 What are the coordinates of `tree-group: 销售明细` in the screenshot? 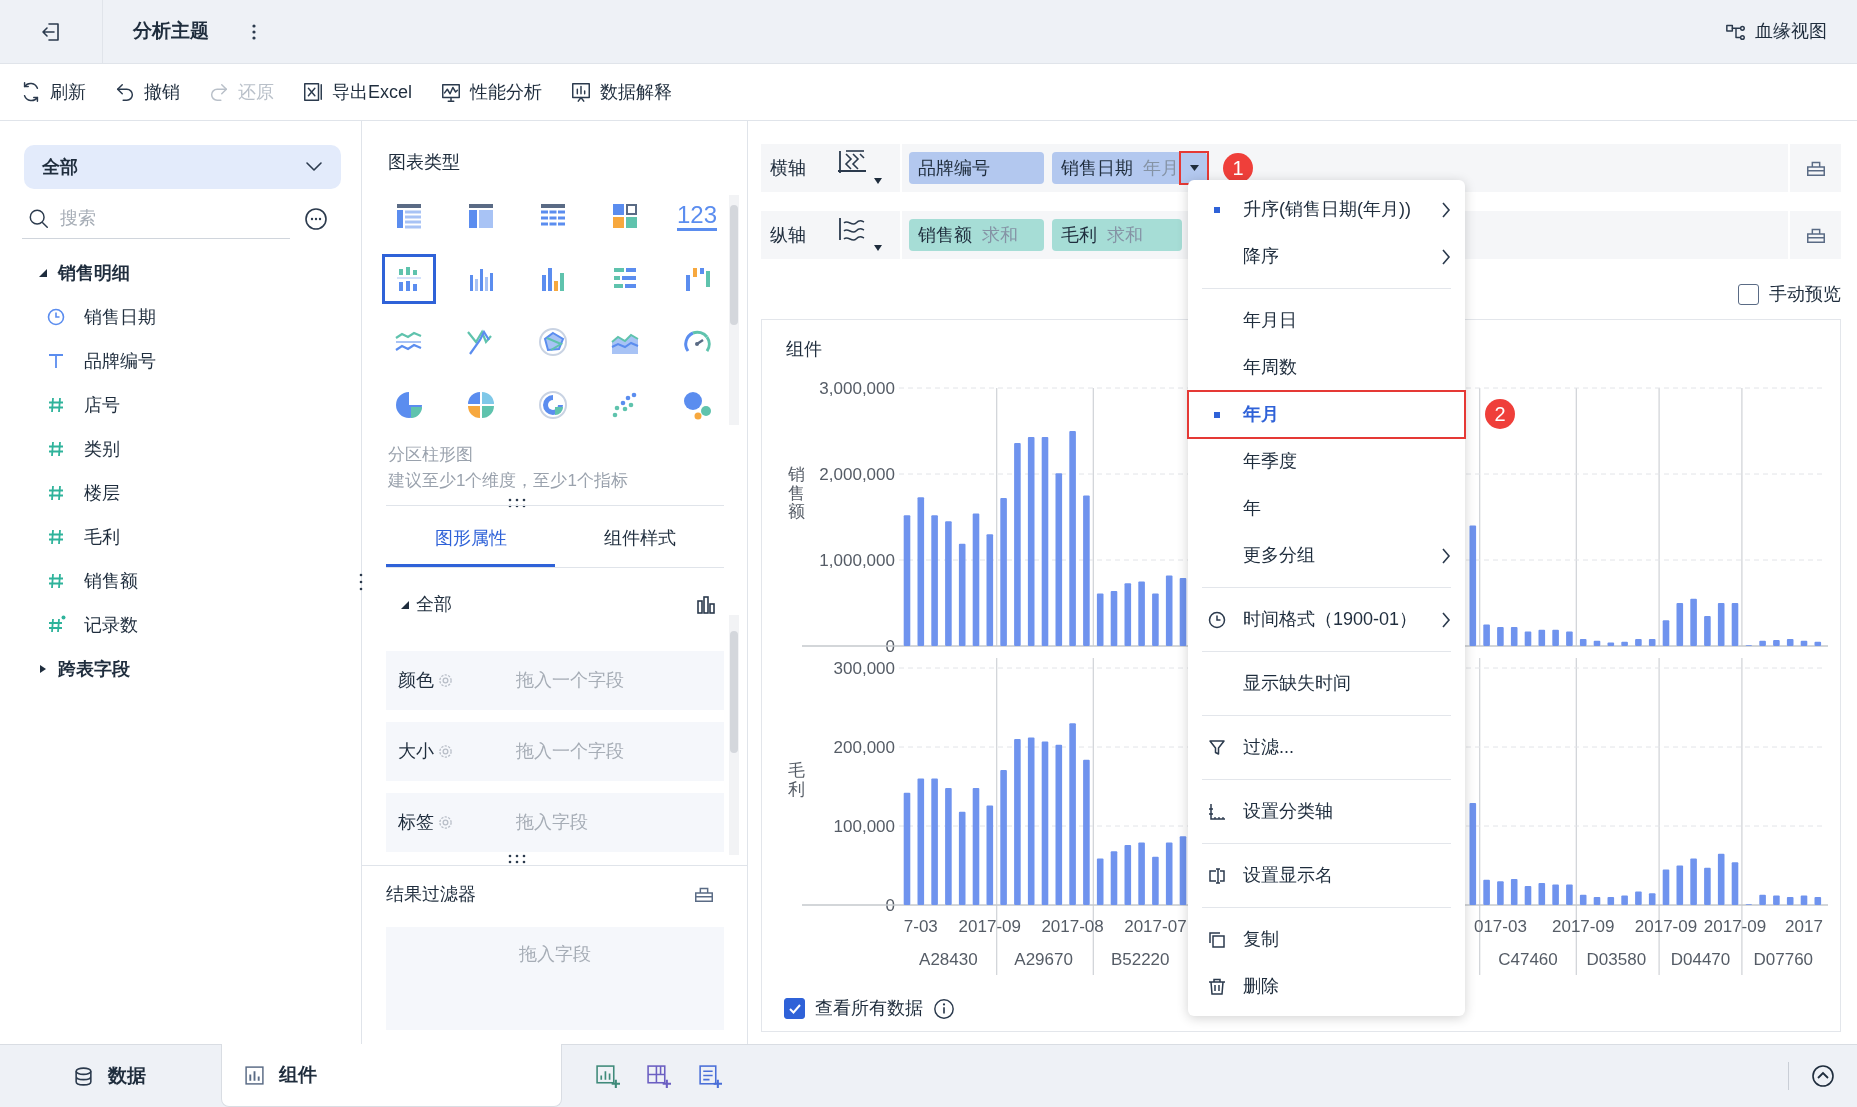 It's located at (180, 273).